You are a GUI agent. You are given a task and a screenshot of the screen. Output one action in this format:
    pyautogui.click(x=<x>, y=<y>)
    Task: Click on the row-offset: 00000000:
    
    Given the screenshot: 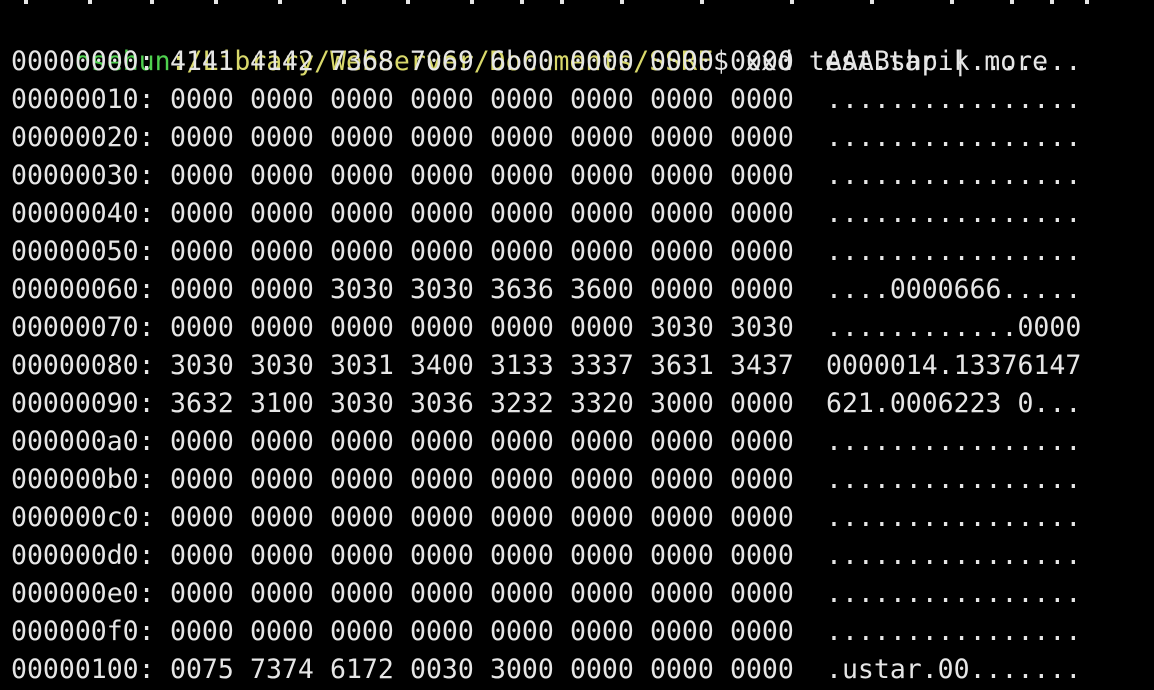 What is the action you would take?
    pyautogui.click(x=83, y=61)
    